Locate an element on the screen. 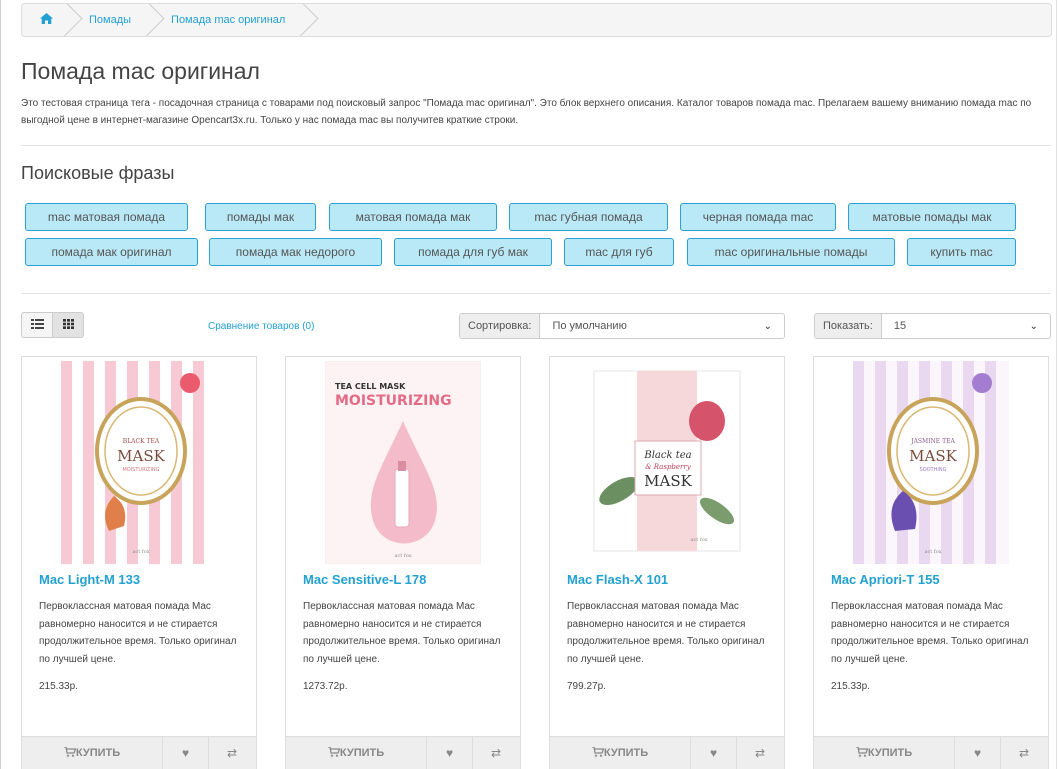 This screenshot has height=769, width=1058. image-text: Black tea is located at coordinates (667, 455).